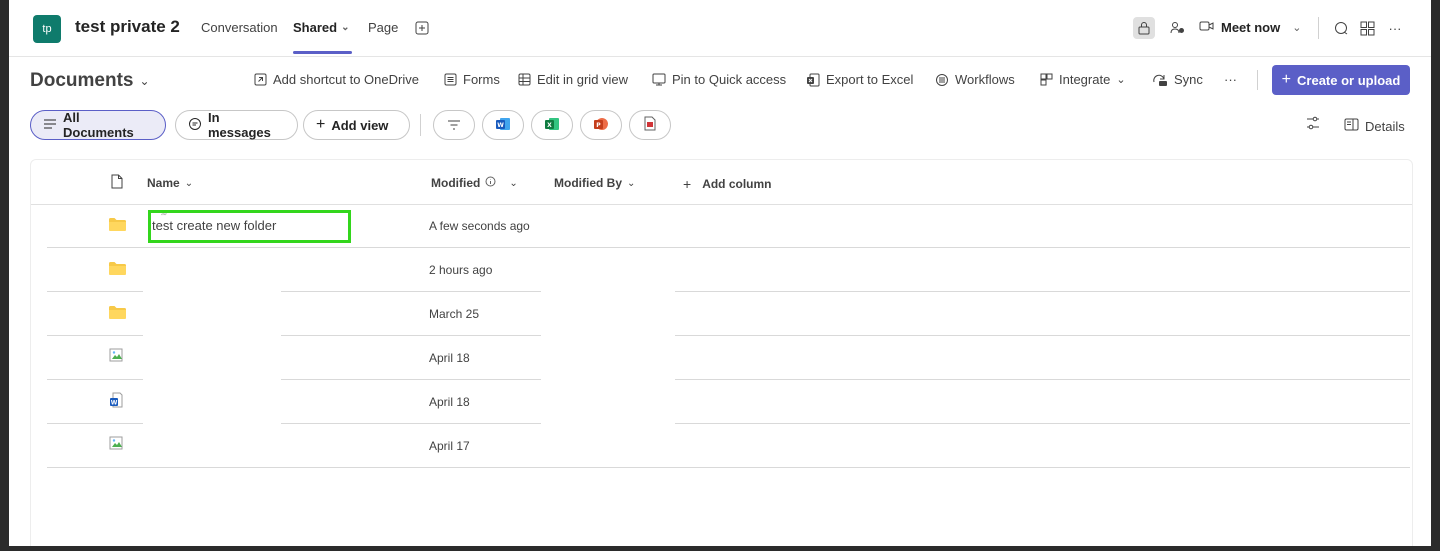 This screenshot has height=551, width=1440. I want to click on shortcut-icon, so click(260, 79).